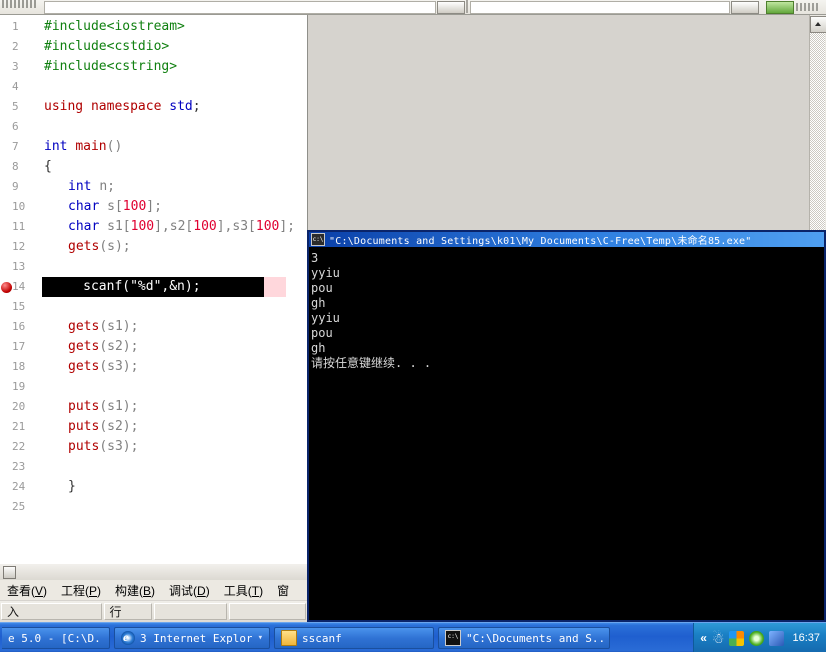 The image size is (826, 652). What do you see at coordinates (287, 226) in the screenshot?
I see `code-token: ];` at bounding box center [287, 226].